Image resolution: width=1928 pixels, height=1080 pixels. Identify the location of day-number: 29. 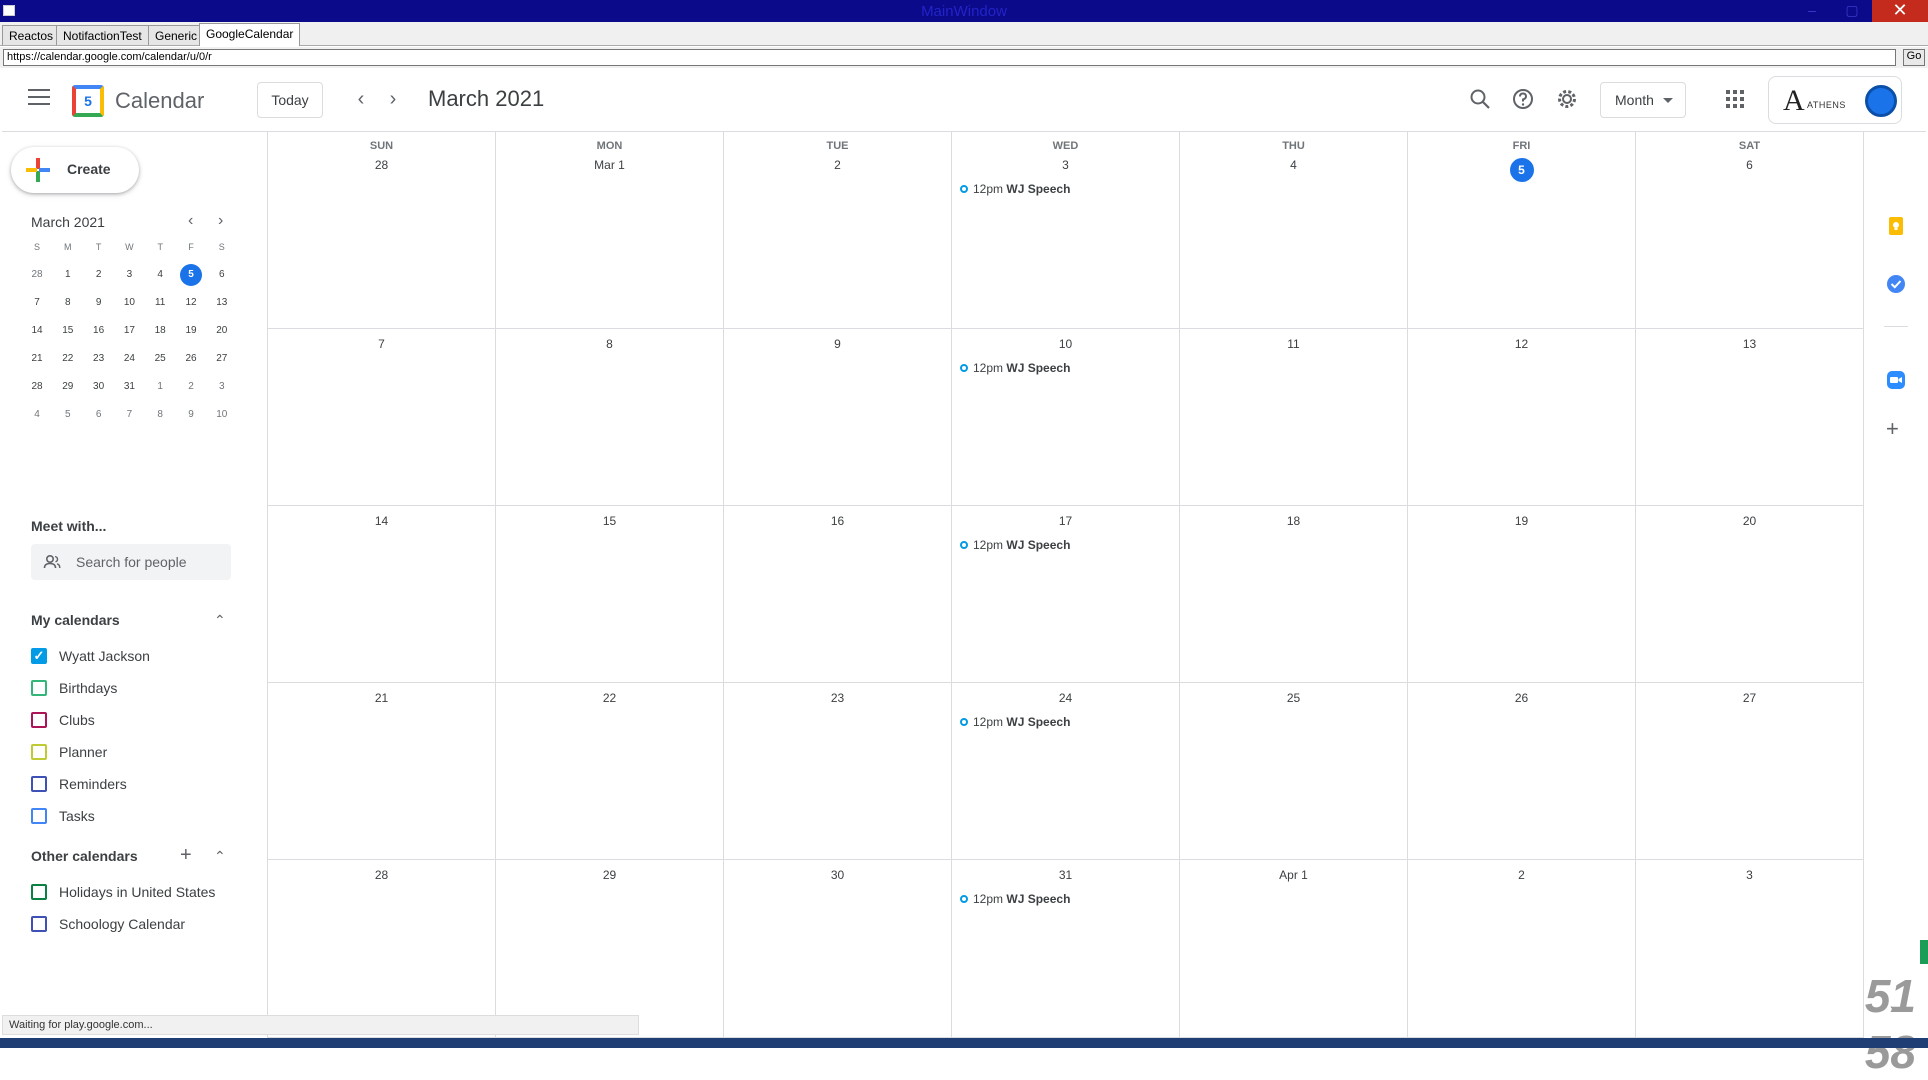
(609, 875).